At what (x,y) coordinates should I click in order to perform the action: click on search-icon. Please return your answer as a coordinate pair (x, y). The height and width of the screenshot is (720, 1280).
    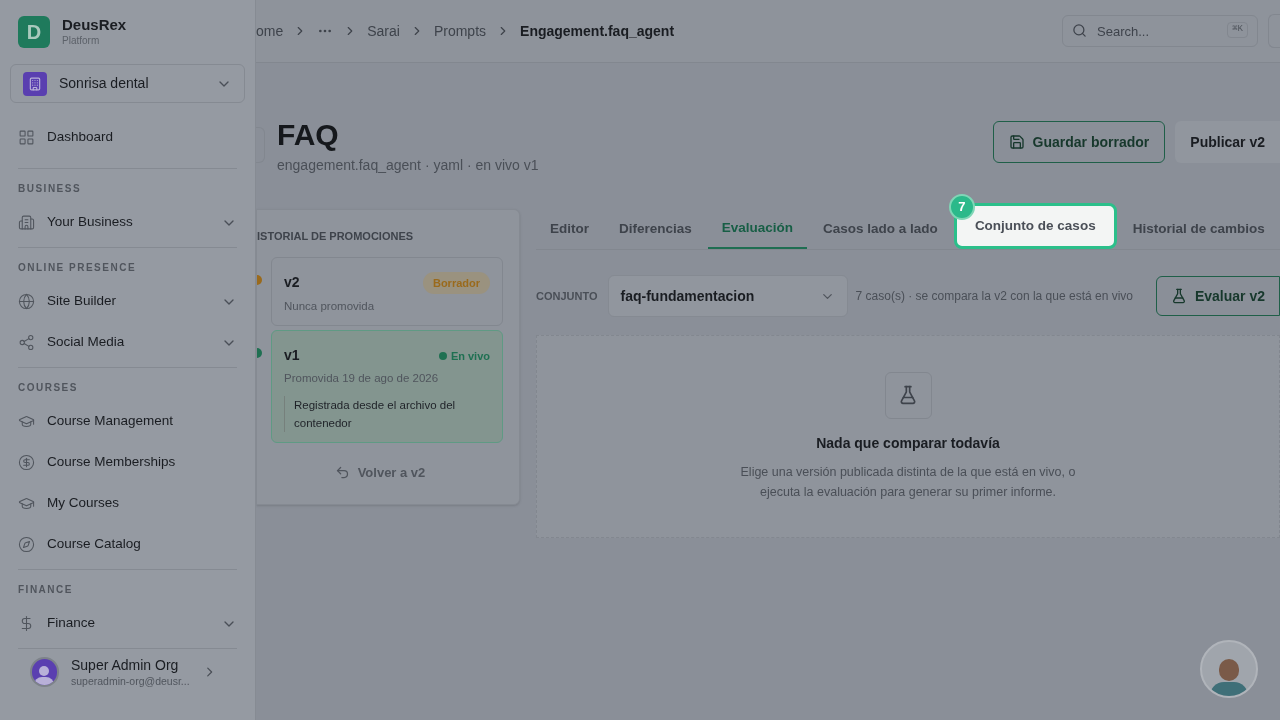
    Looking at the image, I should click on (1079, 30).